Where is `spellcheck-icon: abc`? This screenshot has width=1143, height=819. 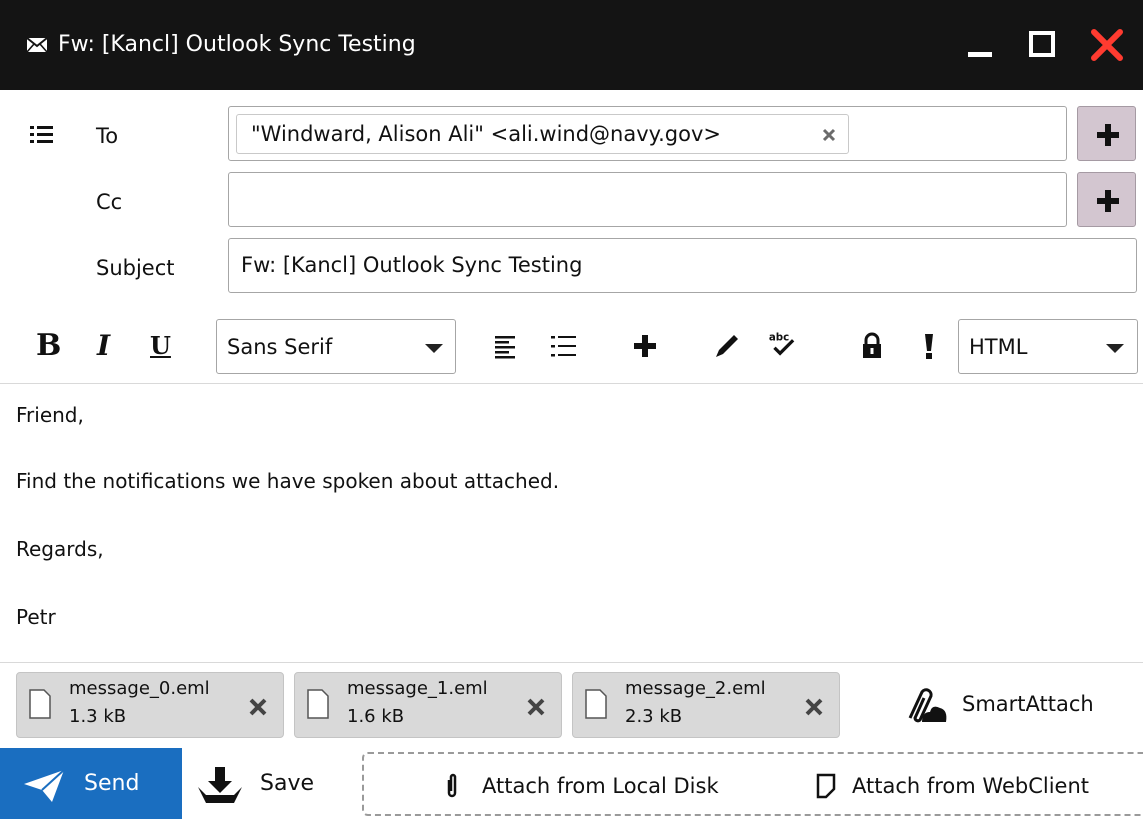 spellcheck-icon: abc is located at coordinates (781, 344).